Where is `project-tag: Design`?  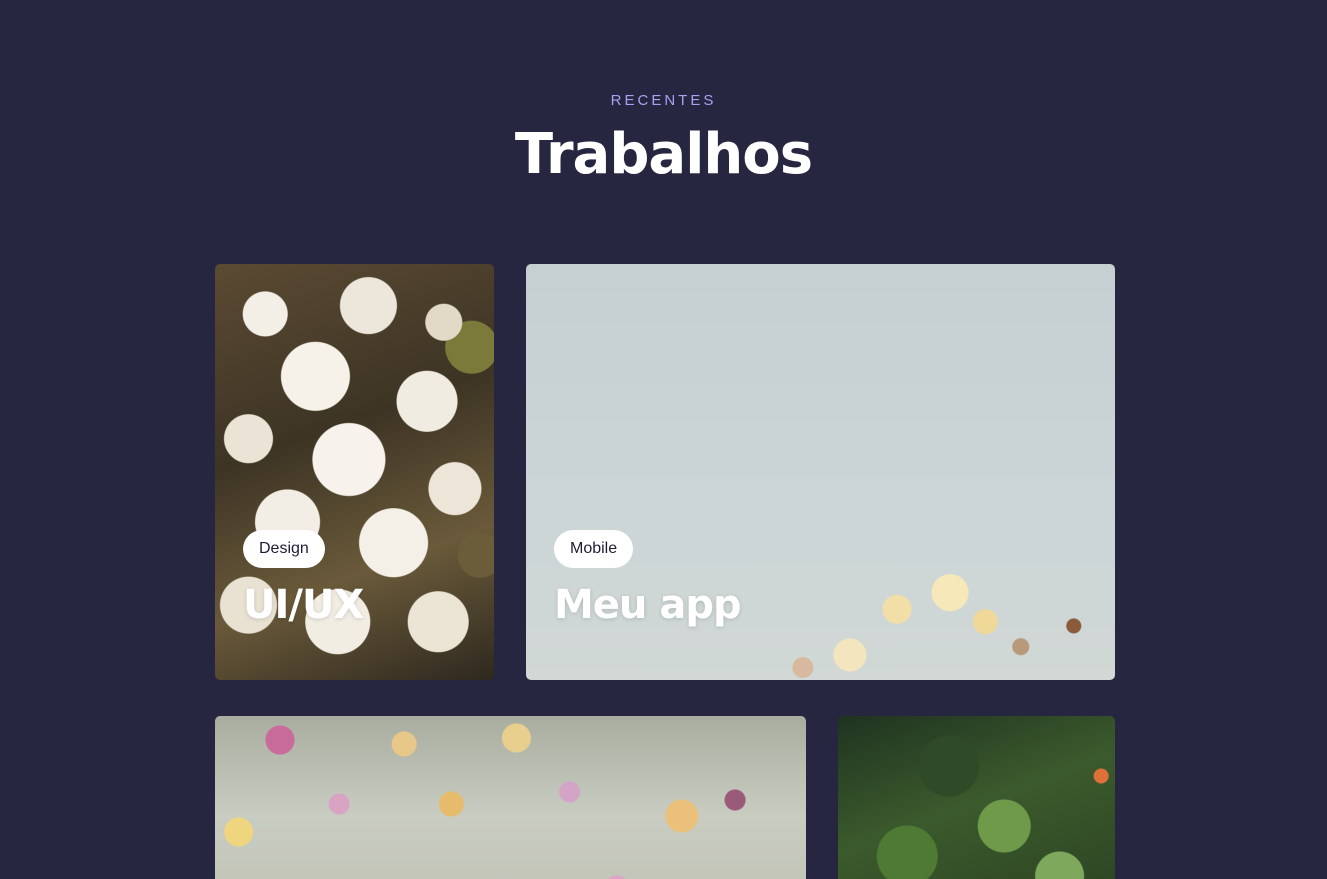 project-tag: Design is located at coordinates (284, 549).